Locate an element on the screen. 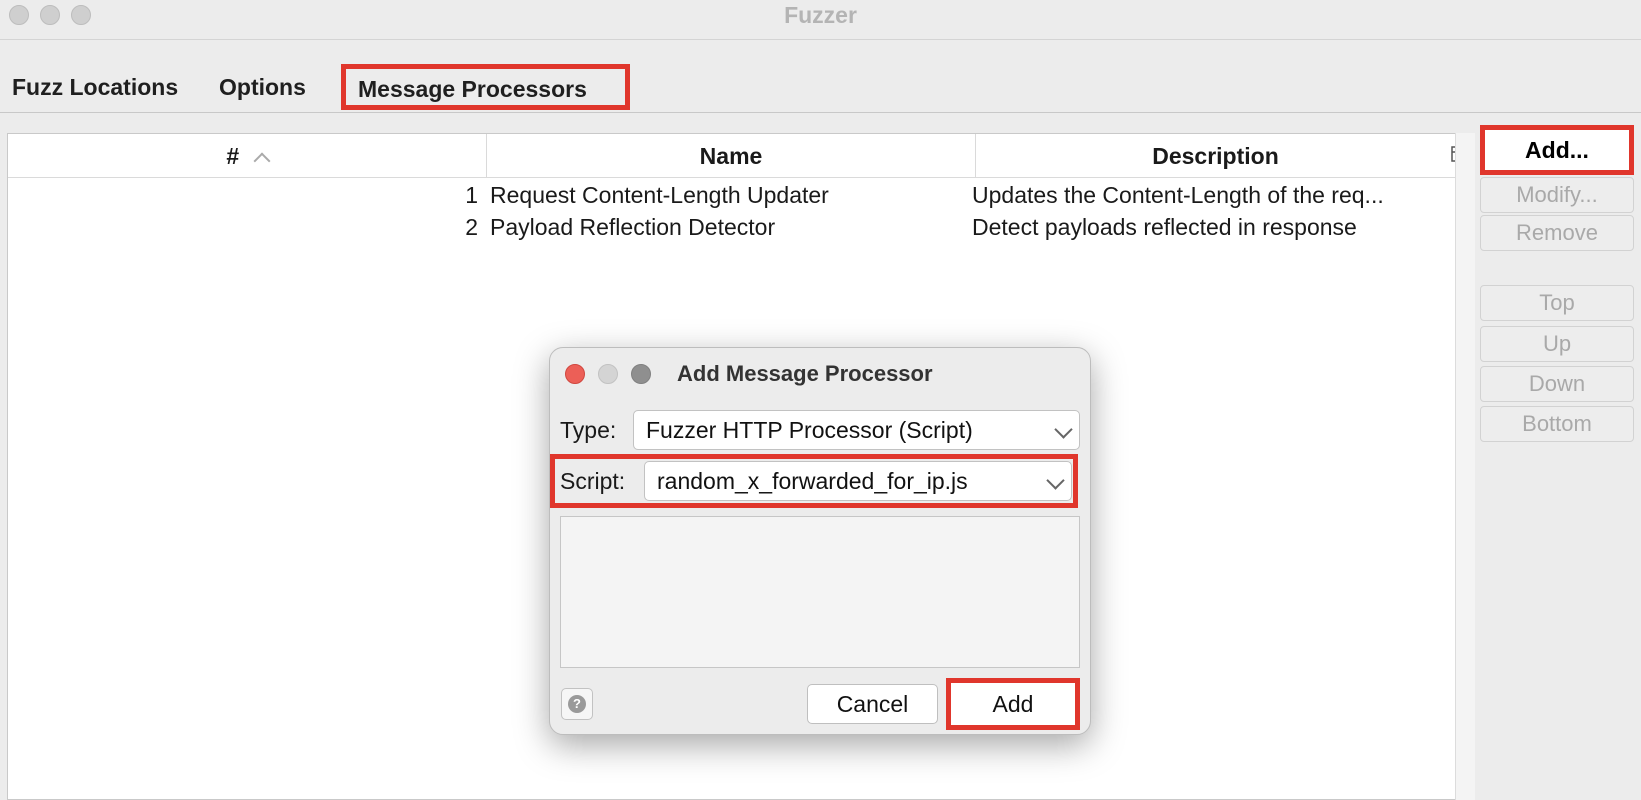  help-icon: ? is located at coordinates (577, 704).